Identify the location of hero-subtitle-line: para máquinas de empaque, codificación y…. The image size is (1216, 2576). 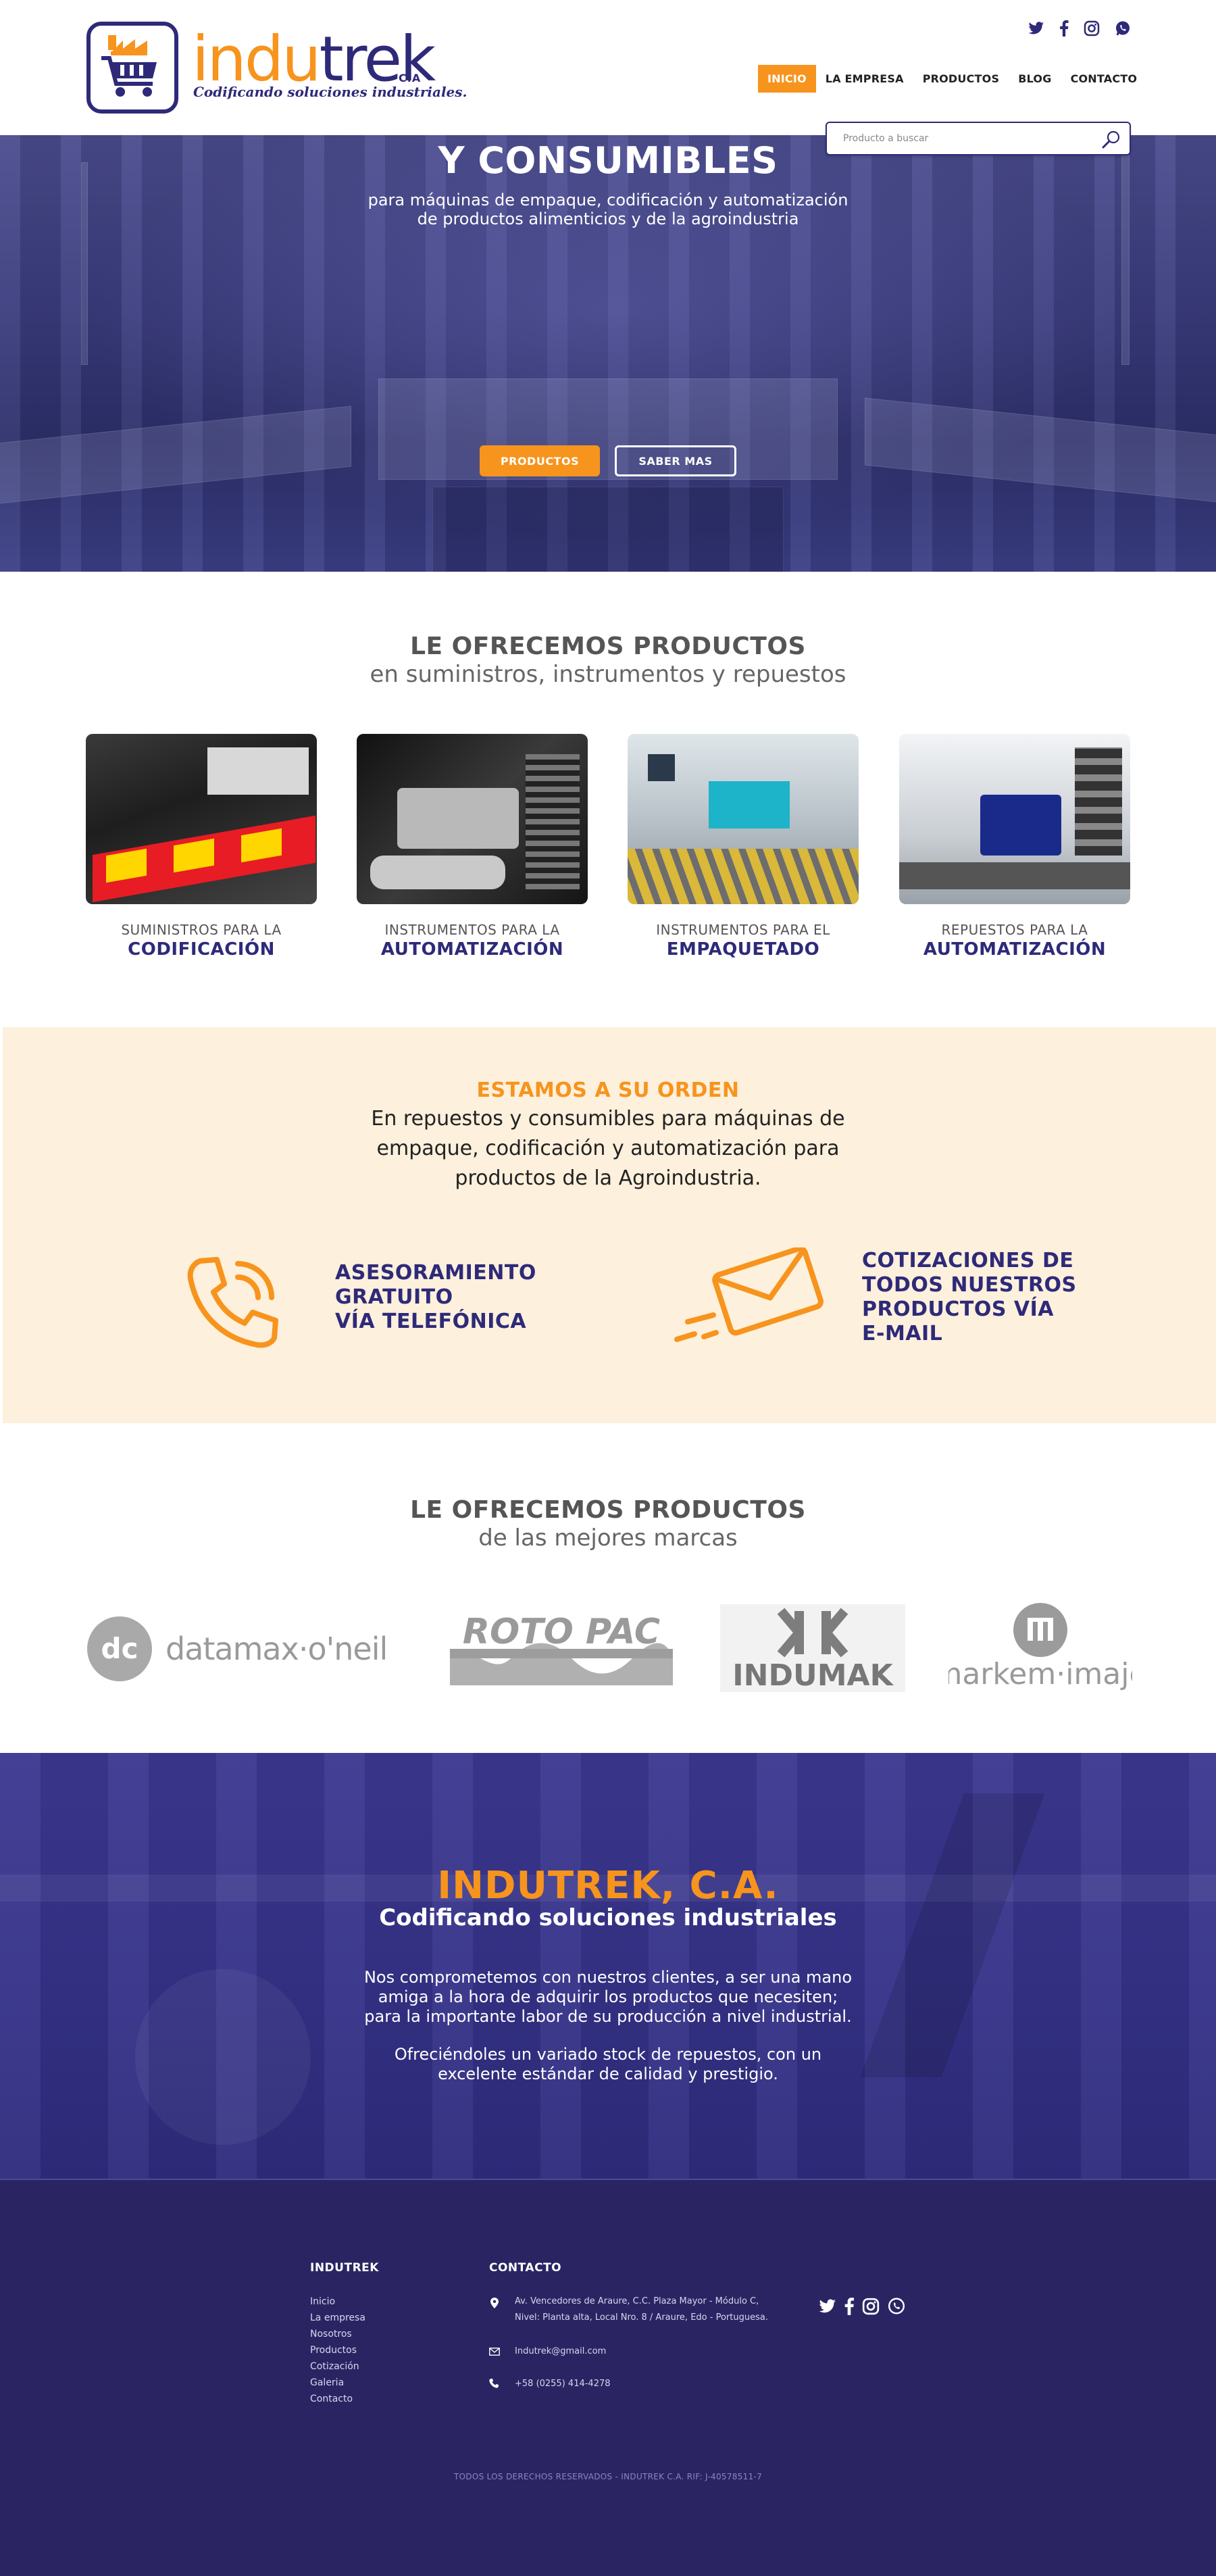
(608, 200).